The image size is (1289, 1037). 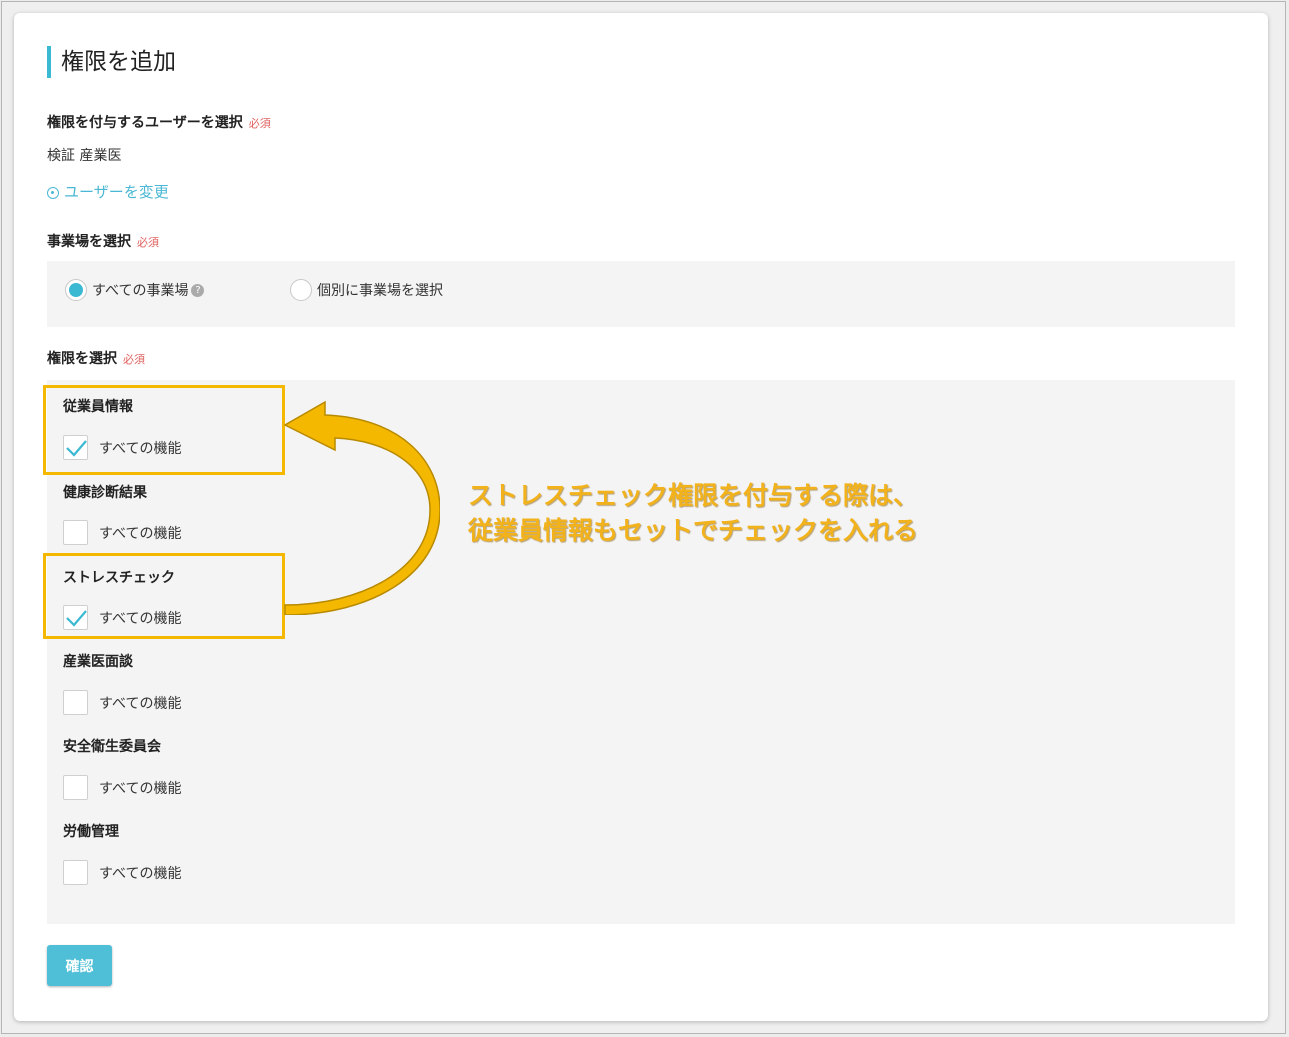 I want to click on site-options-panel, so click(x=641, y=294).